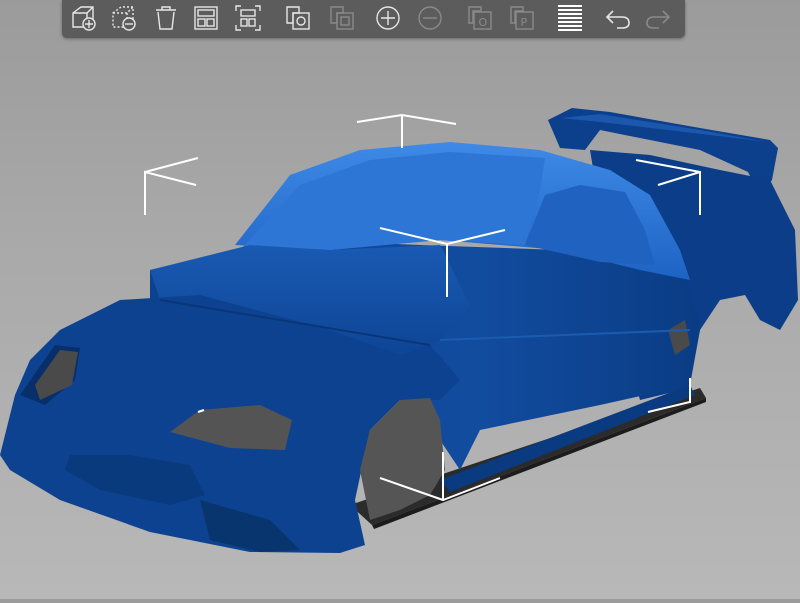 This screenshot has width=800, height=603. I want to click on layers-icon, so click(570, 18).